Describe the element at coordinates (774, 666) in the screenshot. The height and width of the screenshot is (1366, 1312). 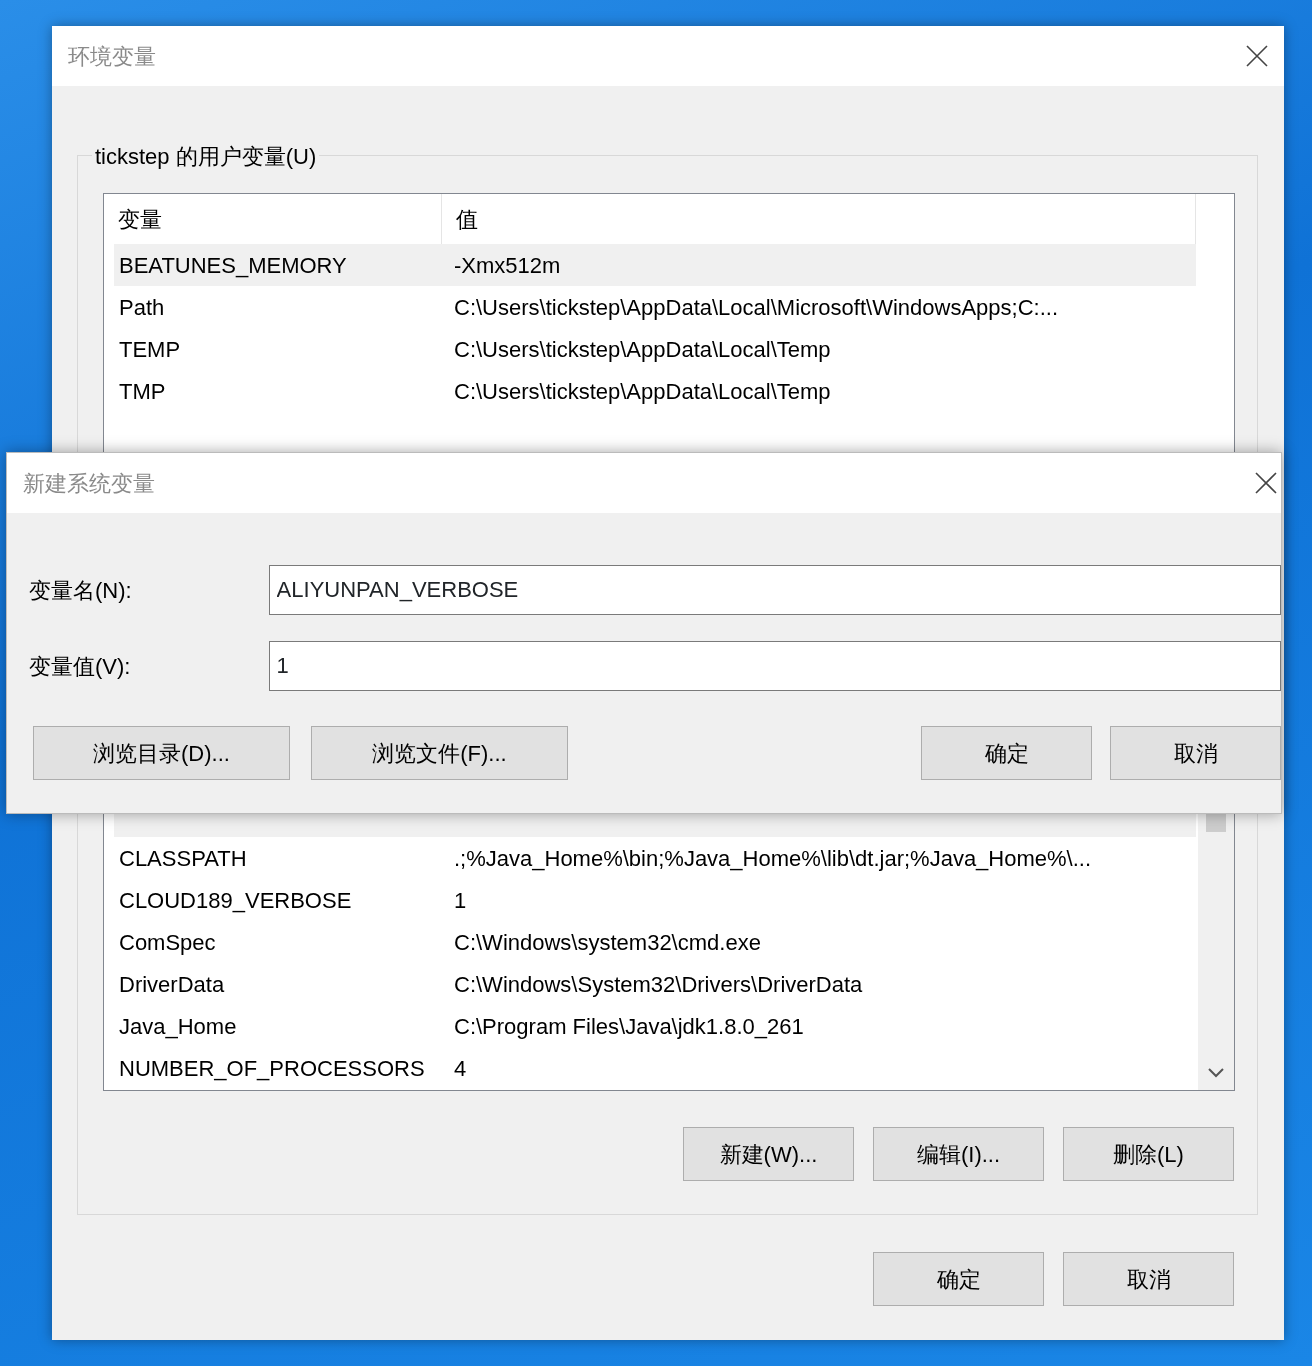
I see `input-field: 1` at that location.